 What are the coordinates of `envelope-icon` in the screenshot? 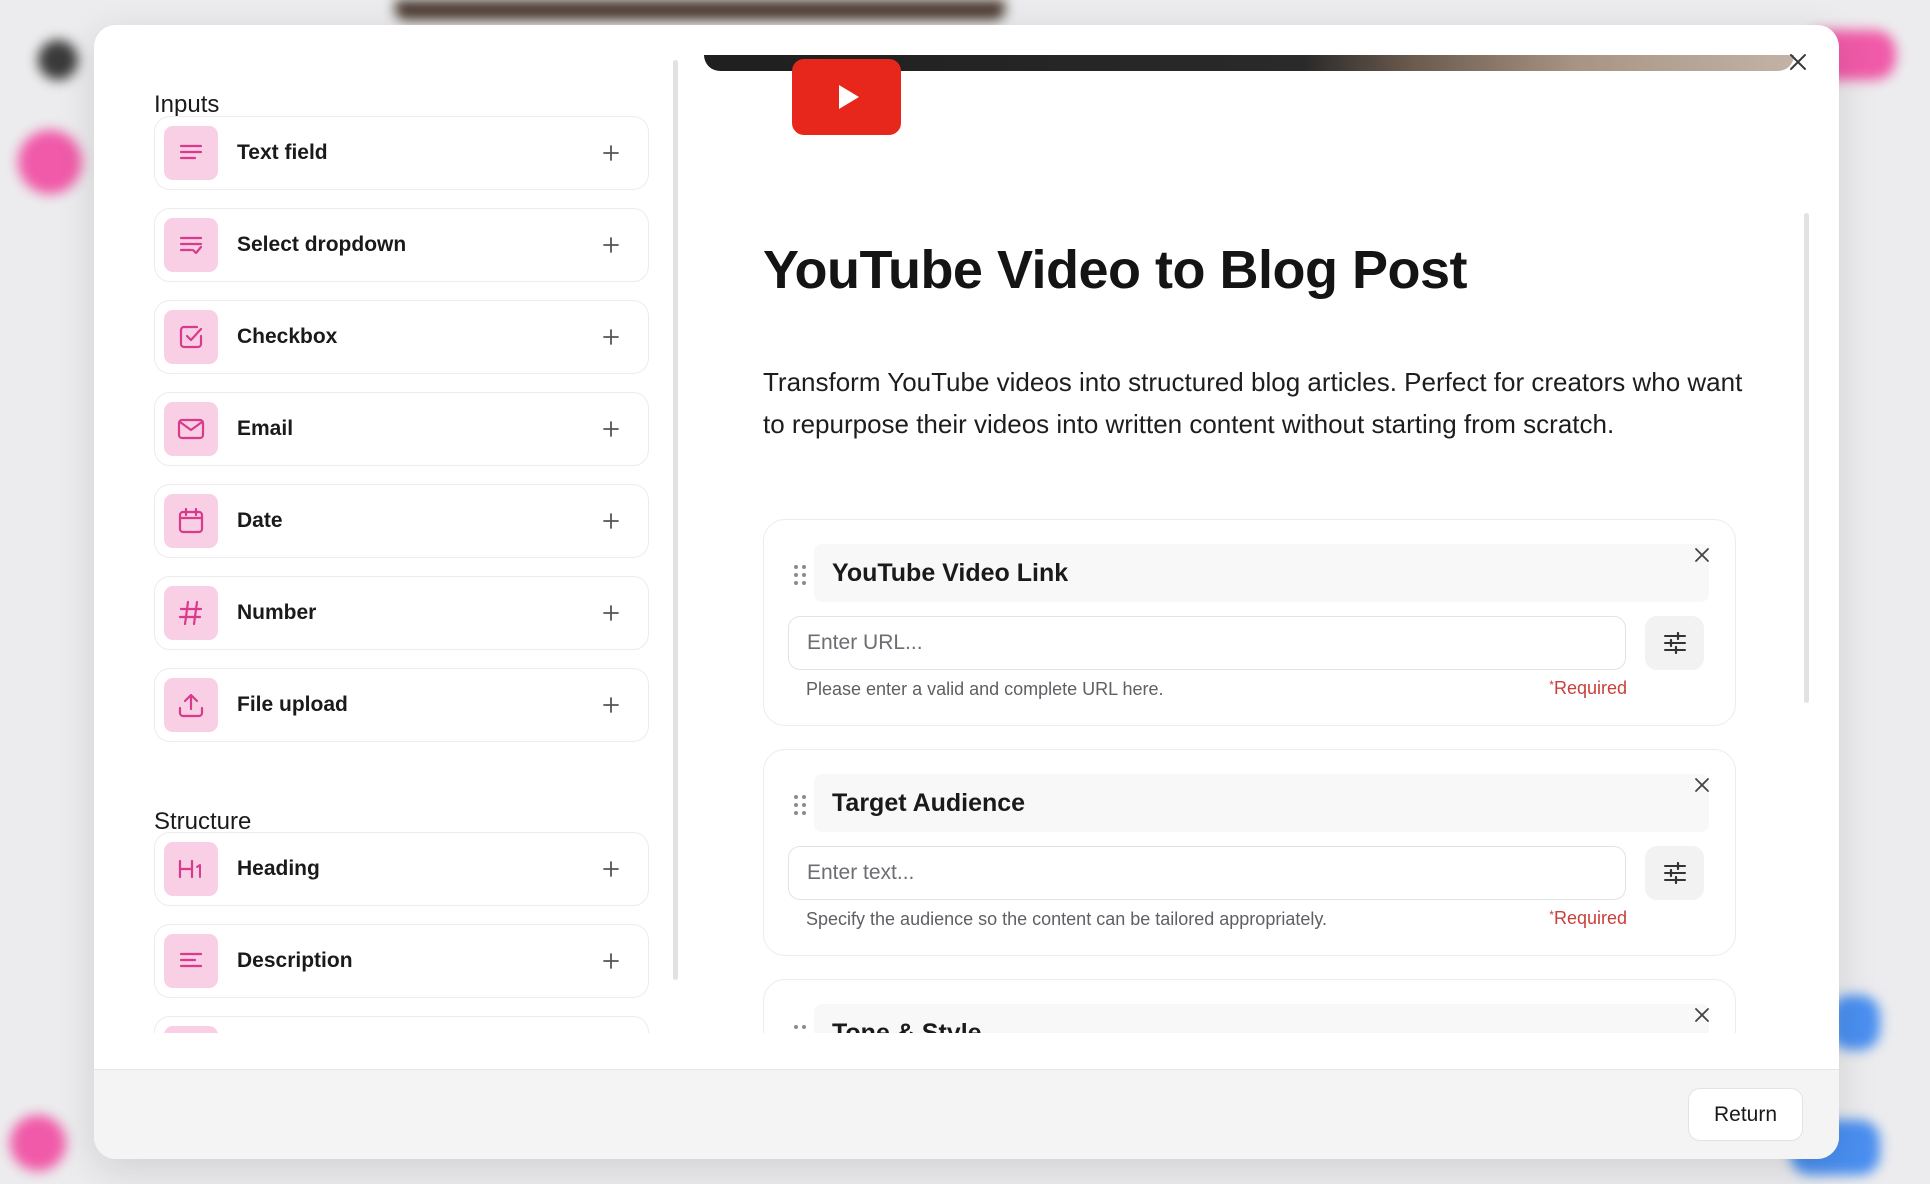 It's located at (191, 429).